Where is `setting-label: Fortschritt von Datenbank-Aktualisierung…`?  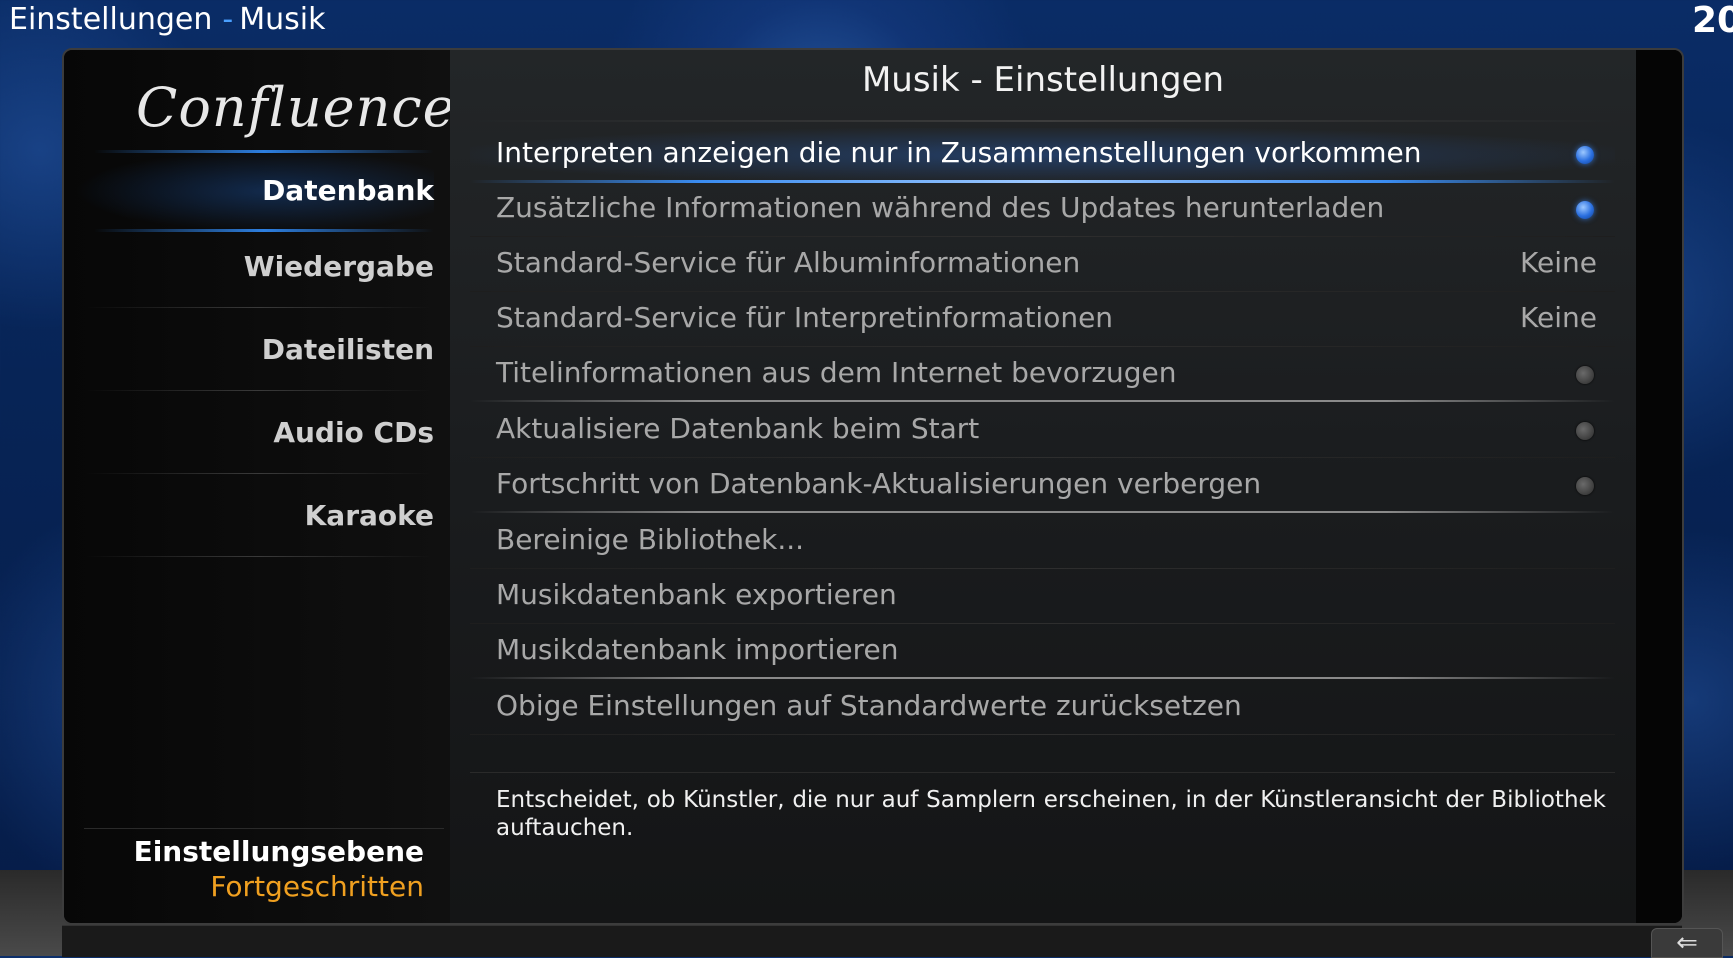
setting-label: Fortschritt von Datenbank-Aktualisierung… is located at coordinates (879, 483).